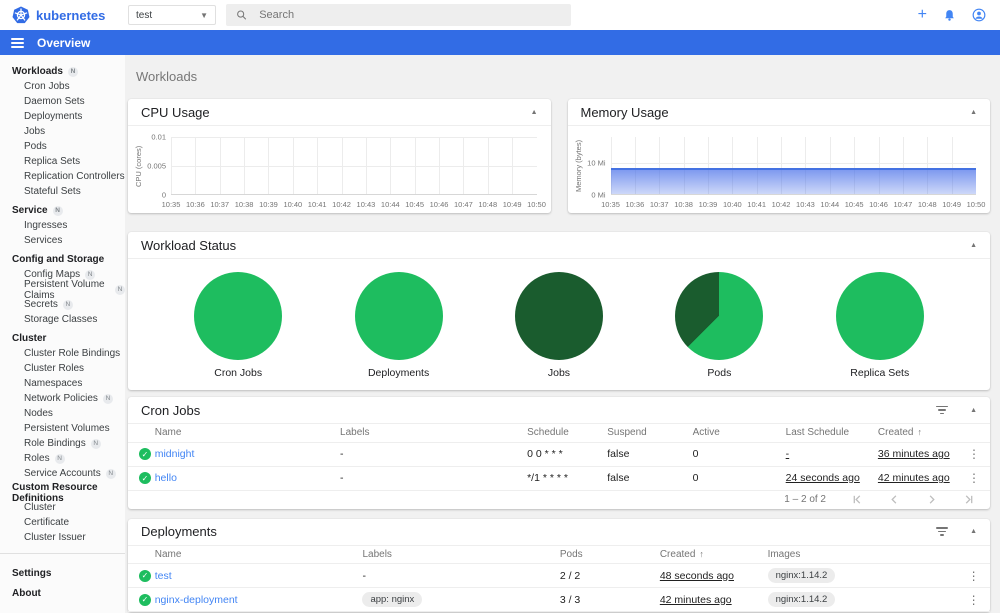 This screenshot has width=1000, height=613. Describe the element at coordinates (62, 290) in the screenshot. I see `sidebar-item-persistent-volume-claims: Persistent Volume Claims N` at that location.